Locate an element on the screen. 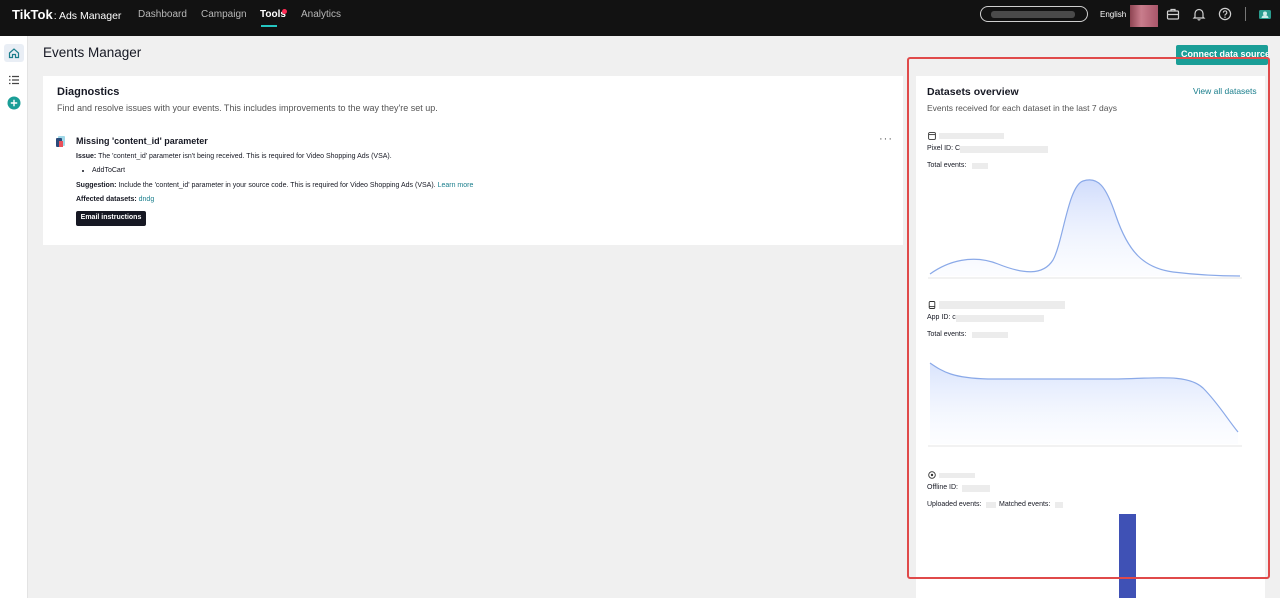  page-title: Events Manager is located at coordinates (92, 52).